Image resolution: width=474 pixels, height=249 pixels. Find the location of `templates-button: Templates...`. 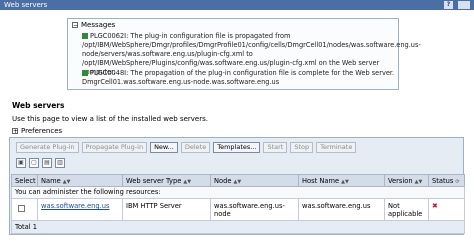

templates-button: Templates... is located at coordinates (237, 147).